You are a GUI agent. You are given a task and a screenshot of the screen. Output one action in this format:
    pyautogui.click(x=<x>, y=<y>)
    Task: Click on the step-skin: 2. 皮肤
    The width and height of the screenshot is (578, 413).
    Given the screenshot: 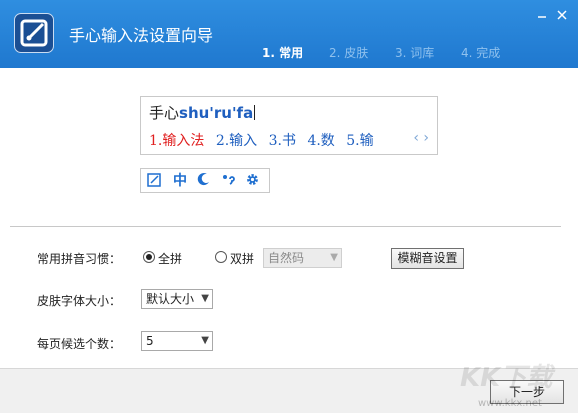 What is the action you would take?
    pyautogui.click(x=349, y=53)
    